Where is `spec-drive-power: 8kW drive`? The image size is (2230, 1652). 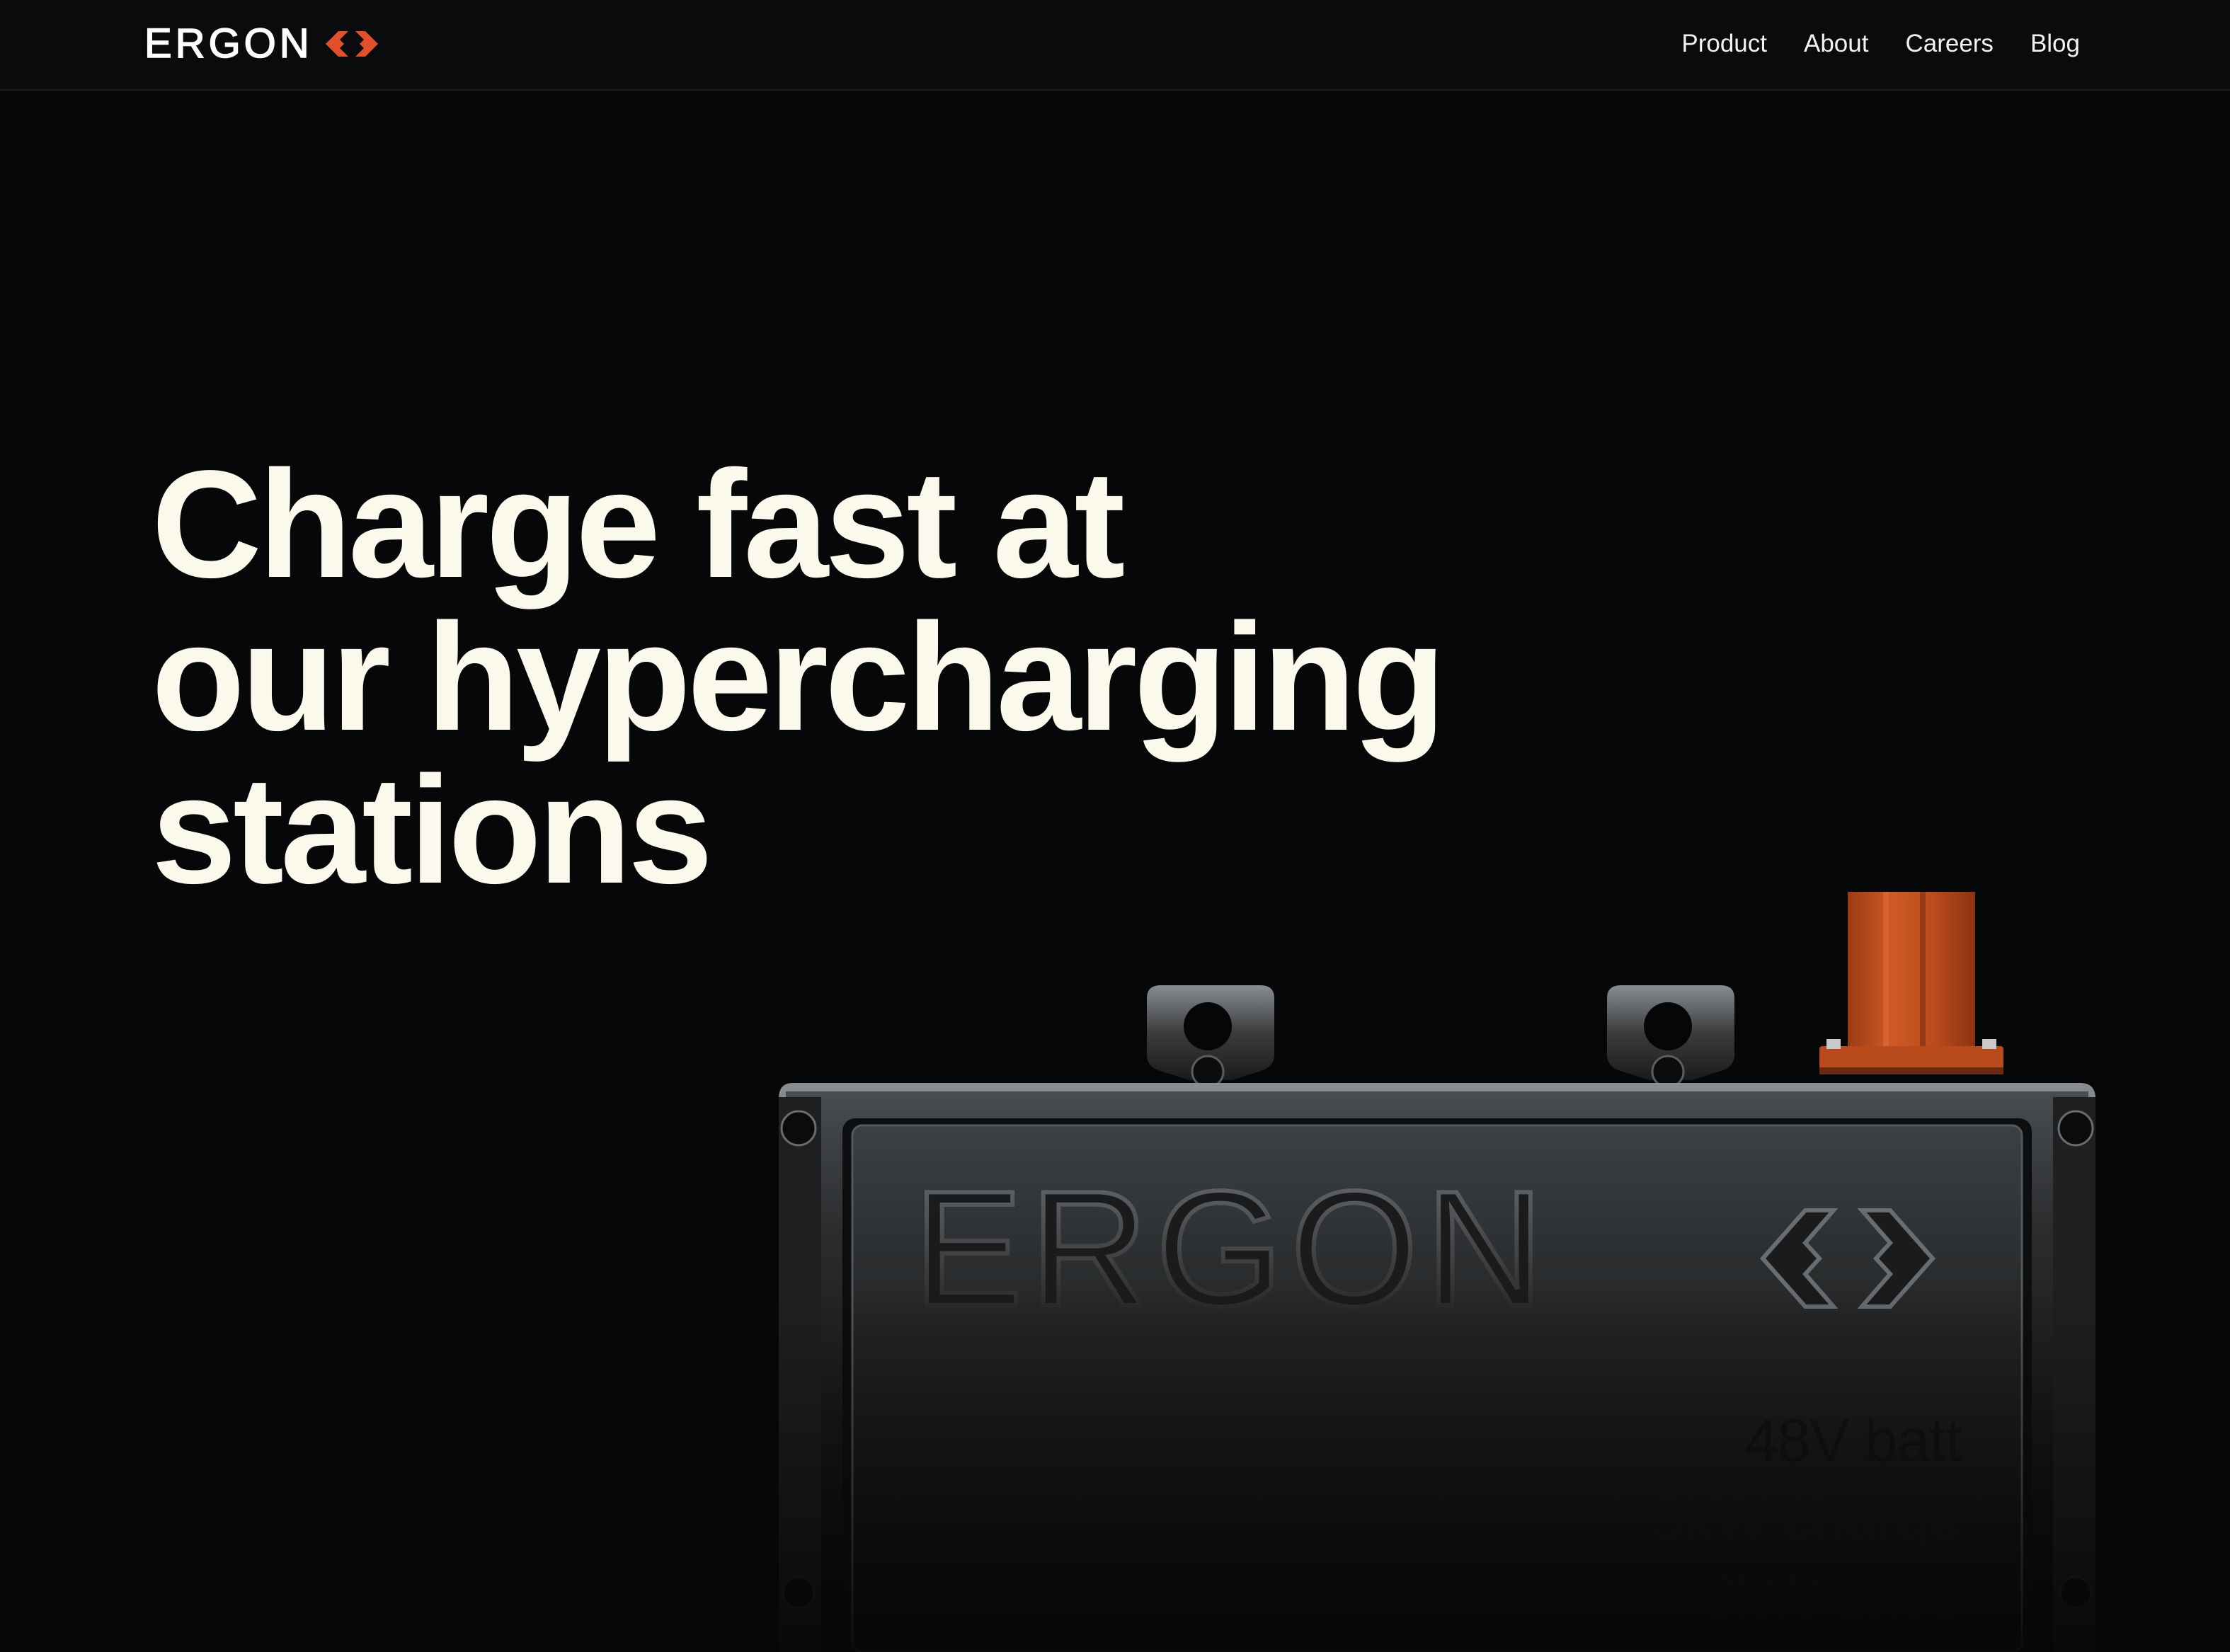 spec-drive-power: 8kW drive is located at coordinates (1832, 1596).